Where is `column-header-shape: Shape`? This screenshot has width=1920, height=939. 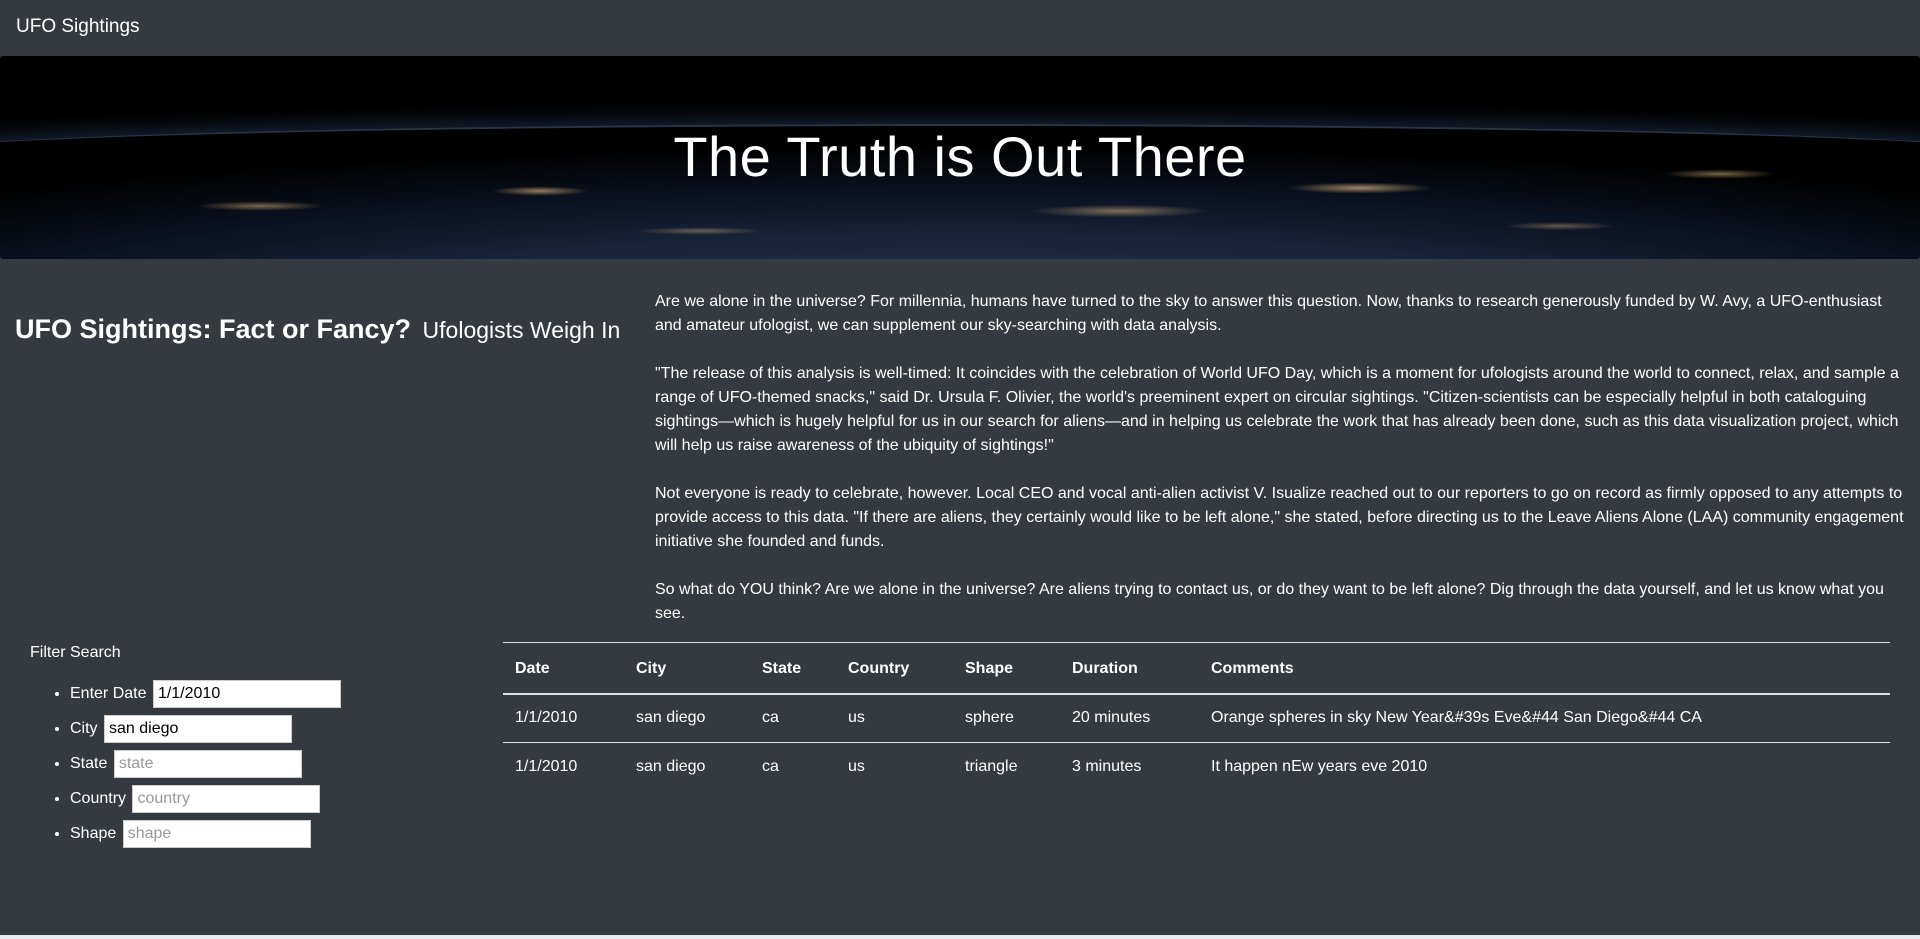
column-header-shape: Shape is located at coordinates (1006, 668).